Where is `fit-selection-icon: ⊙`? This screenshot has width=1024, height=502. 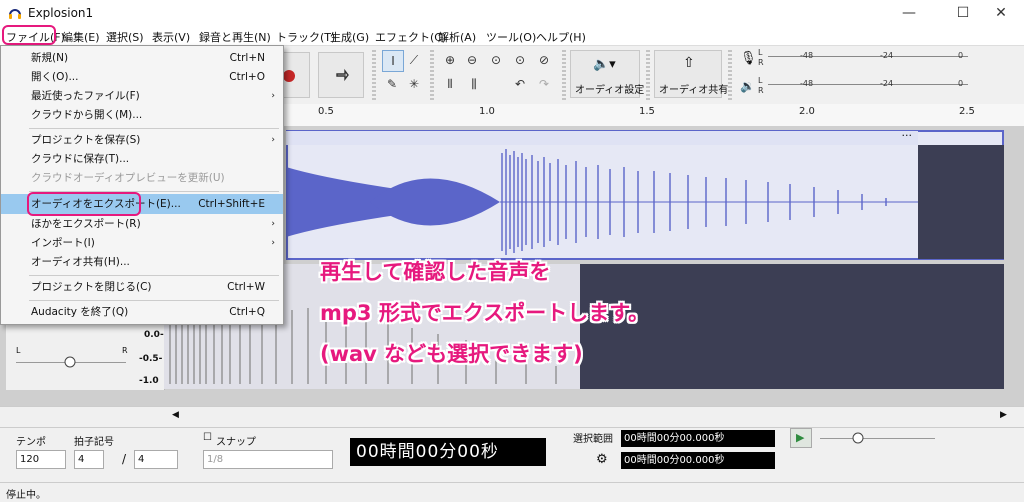 fit-selection-icon: ⊙ is located at coordinates (496, 60).